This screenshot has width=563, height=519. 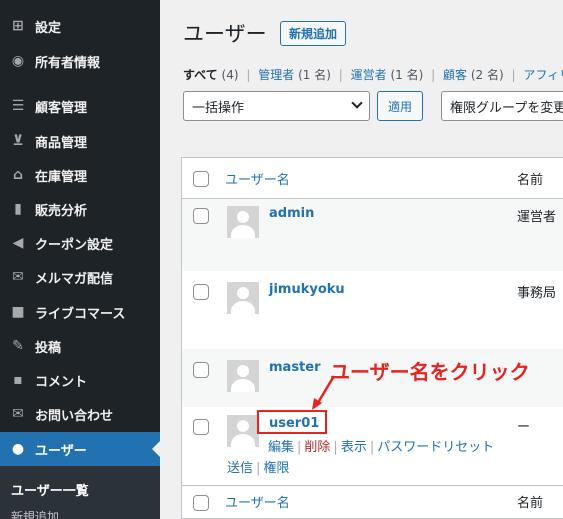 What do you see at coordinates (524, 427) in the screenshot?
I see `user-role: ー` at bounding box center [524, 427].